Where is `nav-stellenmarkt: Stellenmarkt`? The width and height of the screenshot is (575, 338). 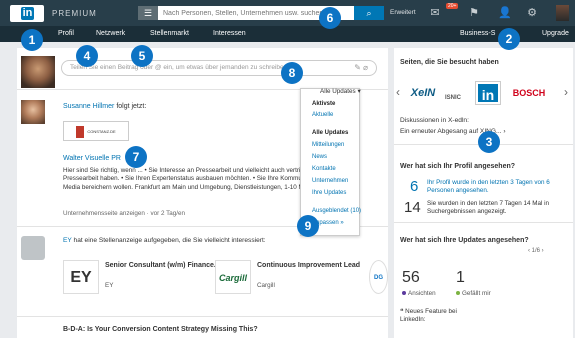 nav-stellenmarkt: Stellenmarkt is located at coordinates (169, 33).